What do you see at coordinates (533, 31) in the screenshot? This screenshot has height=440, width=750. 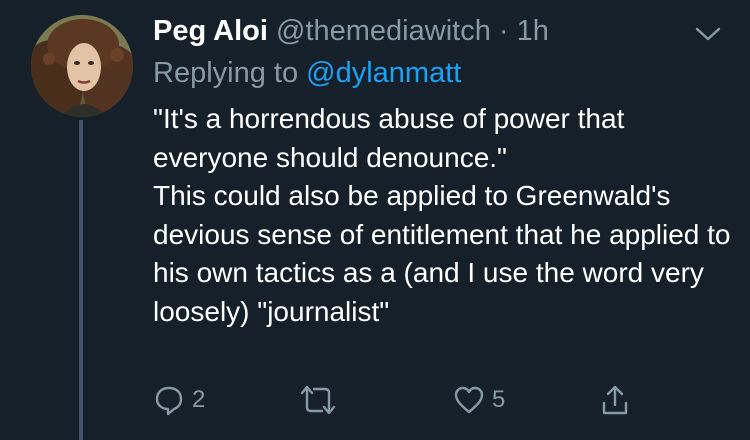 I see `tweet-timestamp: 1h` at bounding box center [533, 31].